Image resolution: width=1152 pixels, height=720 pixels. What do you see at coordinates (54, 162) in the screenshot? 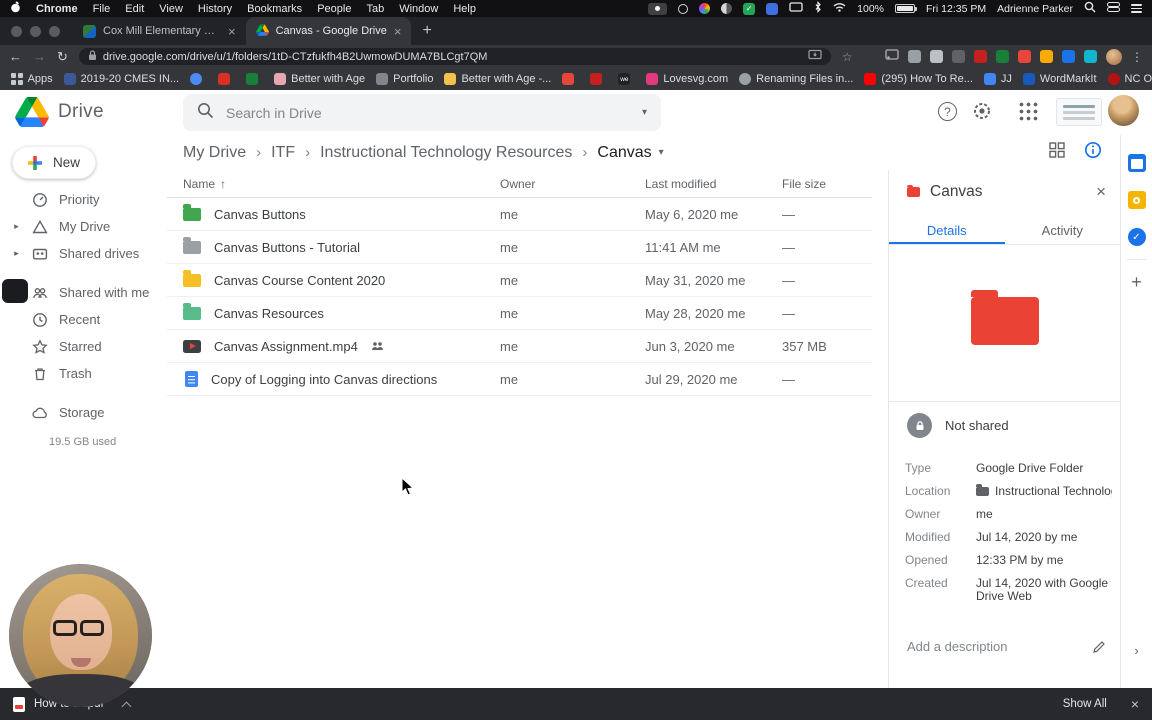
I see `new-button: New` at bounding box center [54, 162].